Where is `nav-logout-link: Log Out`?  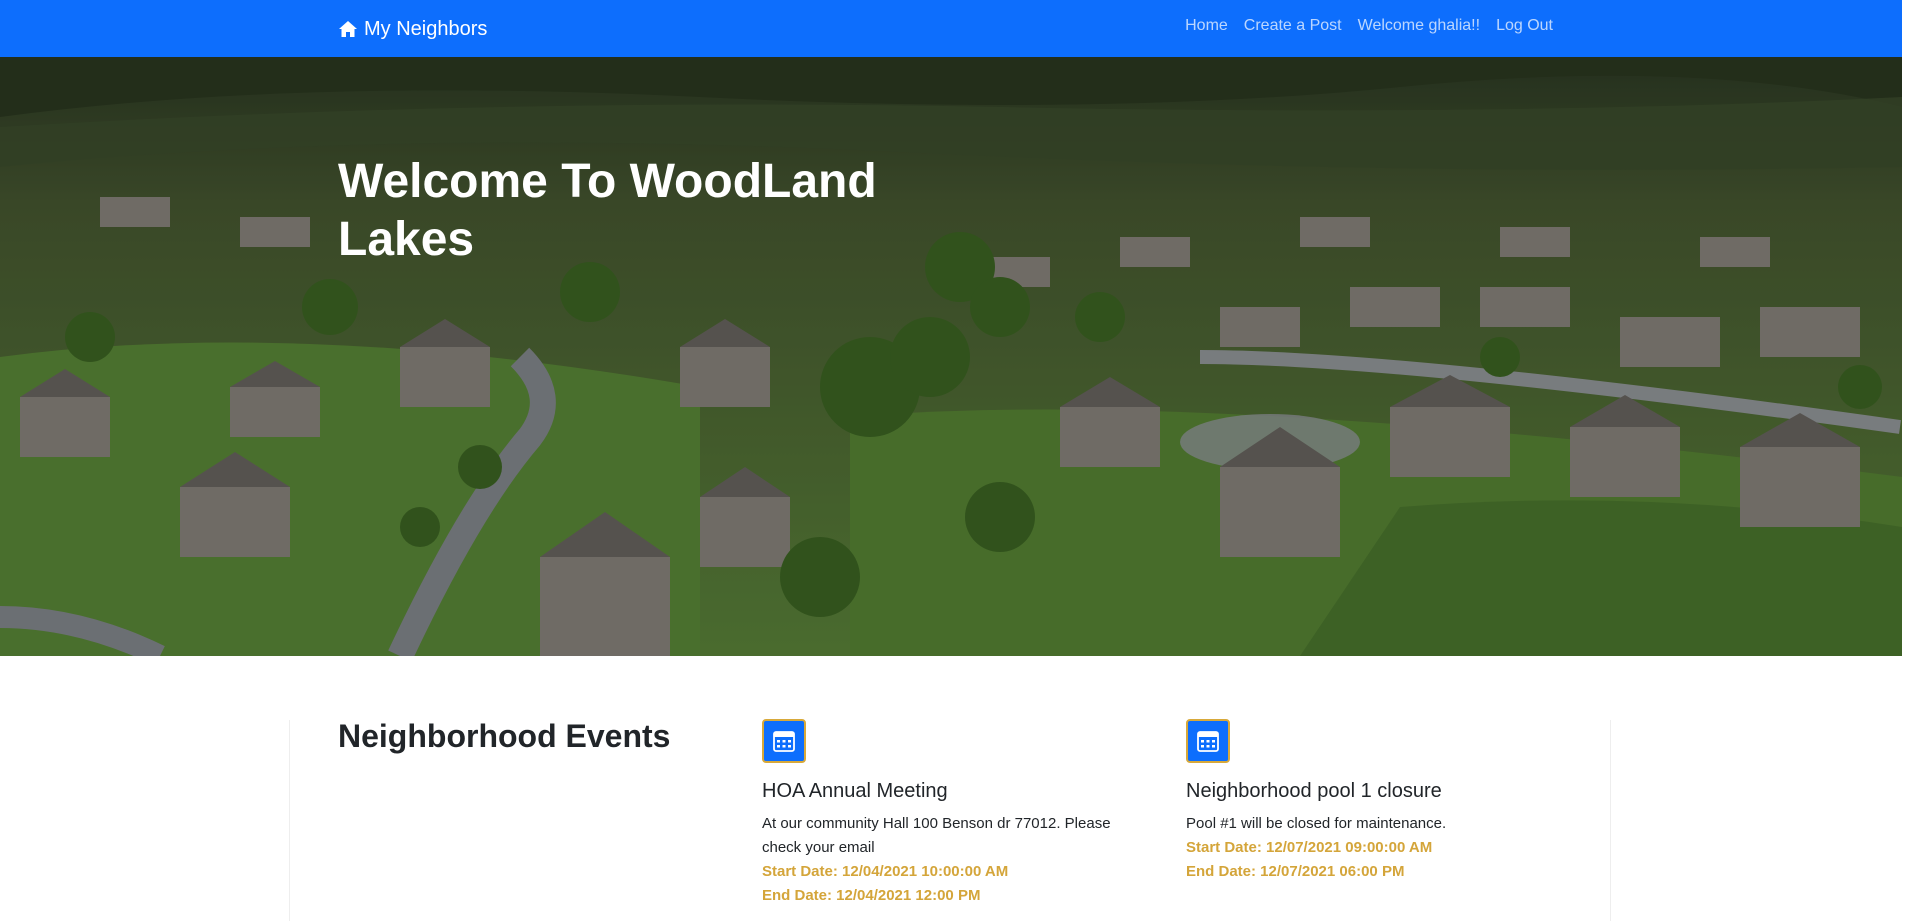 nav-logout-link: Log Out is located at coordinates (1524, 26).